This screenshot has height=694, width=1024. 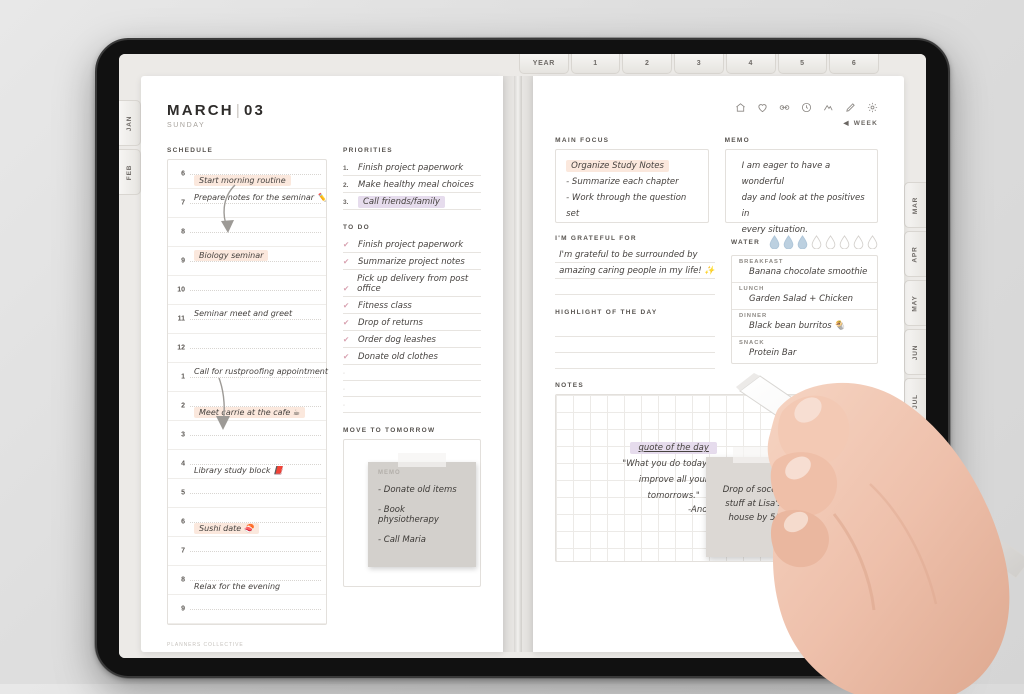 What do you see at coordinates (786, 174) in the screenshot?
I see `memo-line: I am eager to have a wonderful` at bounding box center [786, 174].